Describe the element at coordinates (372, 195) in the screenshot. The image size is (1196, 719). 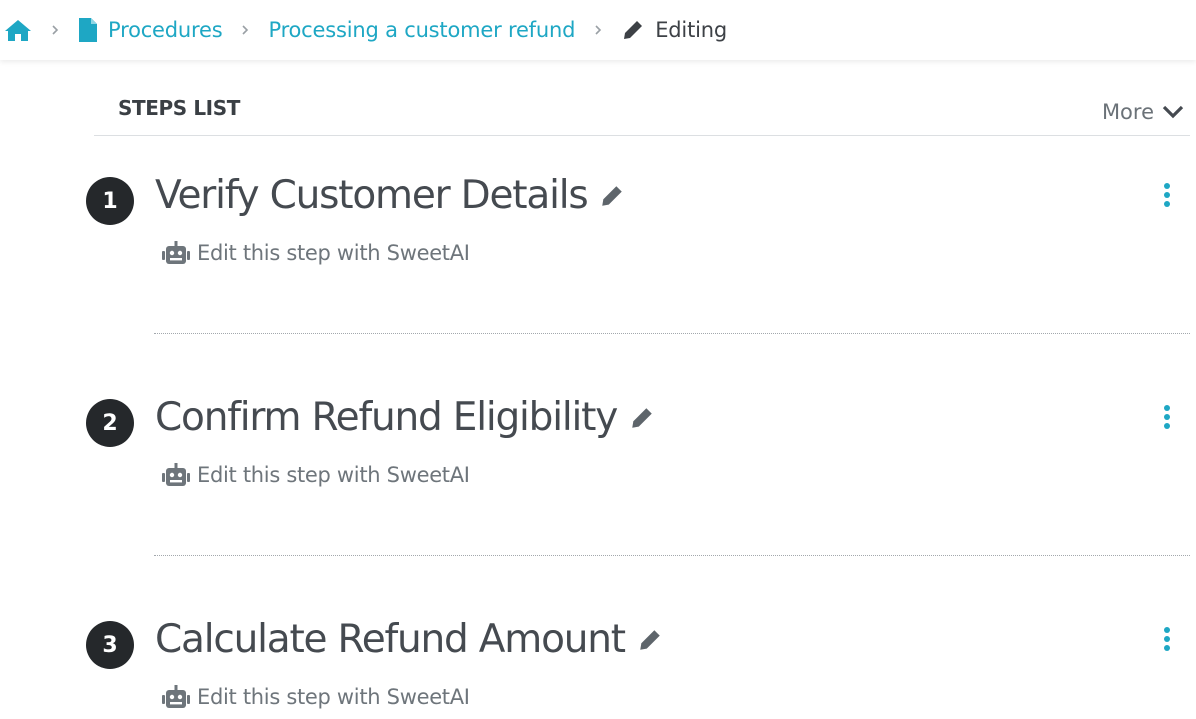
I see `step-title: Verify Customer Details` at that location.